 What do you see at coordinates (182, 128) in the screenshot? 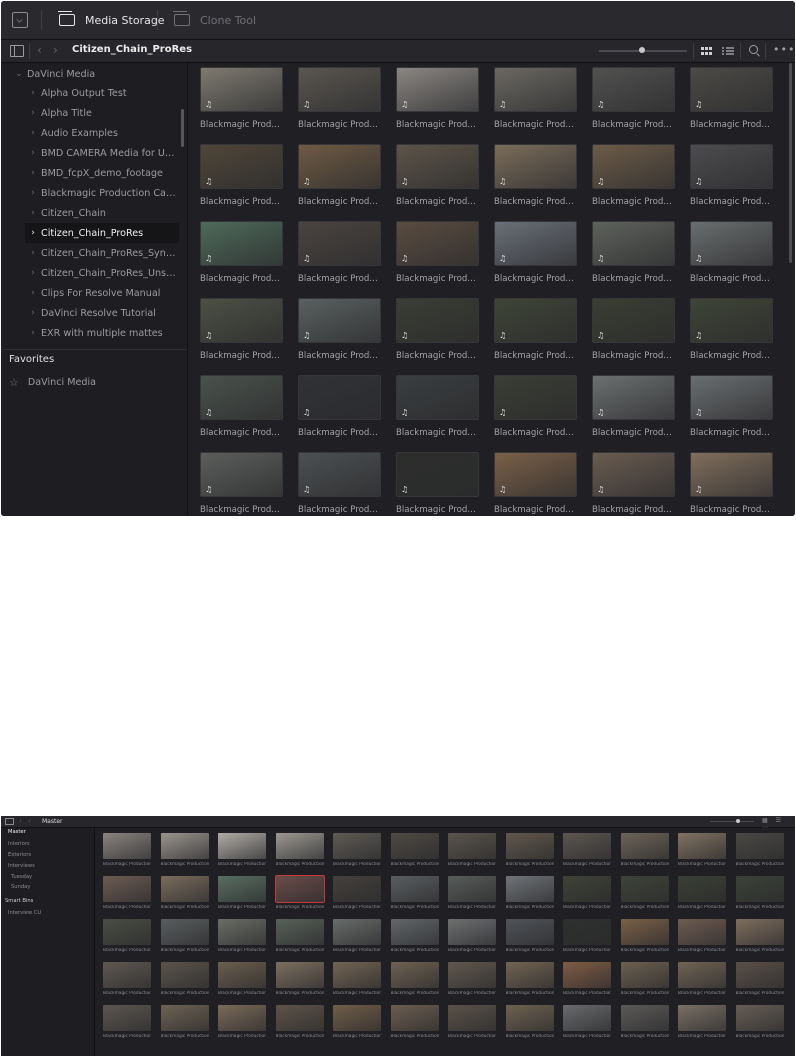
I see `sidebar-scrollbar` at bounding box center [182, 128].